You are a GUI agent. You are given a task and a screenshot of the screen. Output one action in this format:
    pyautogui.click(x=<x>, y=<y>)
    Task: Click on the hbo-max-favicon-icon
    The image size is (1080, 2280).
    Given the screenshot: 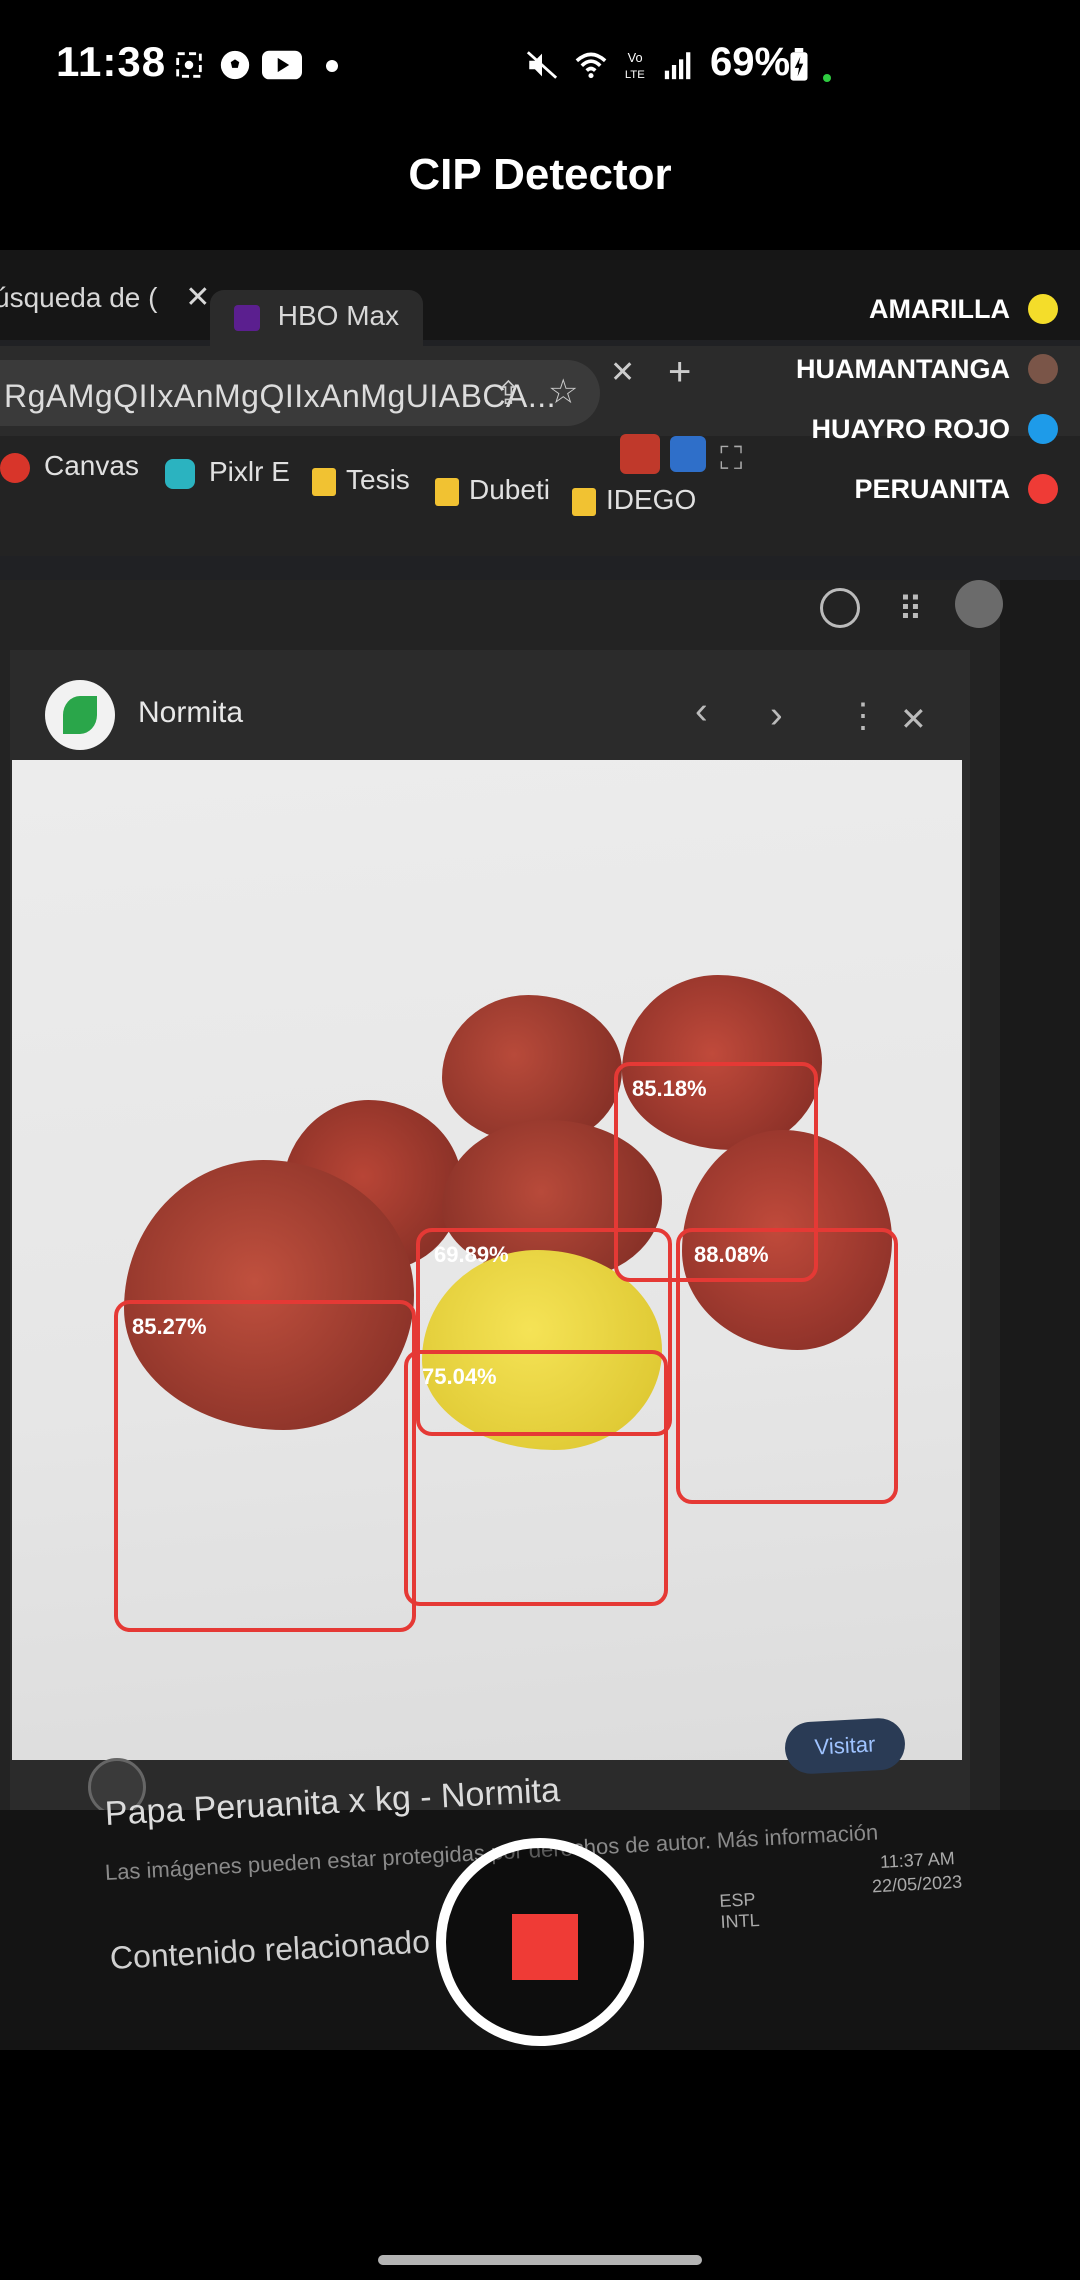 What is the action you would take?
    pyautogui.click(x=247, y=317)
    